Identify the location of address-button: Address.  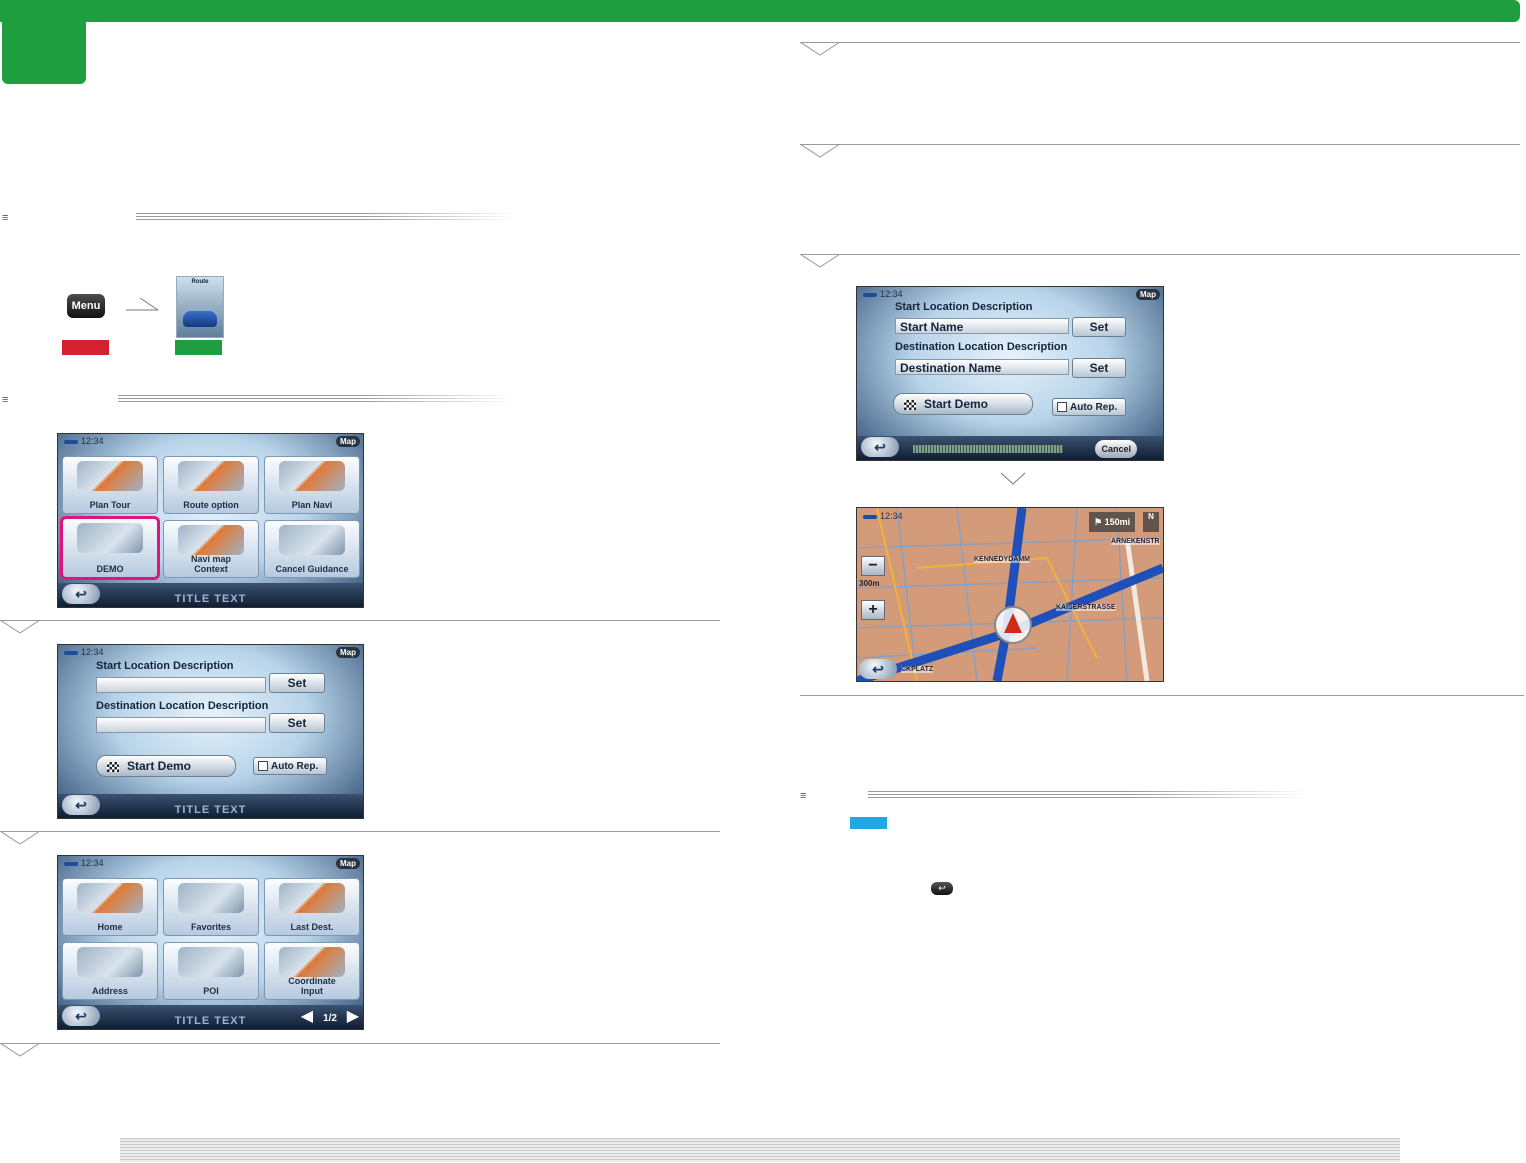
(110, 971).